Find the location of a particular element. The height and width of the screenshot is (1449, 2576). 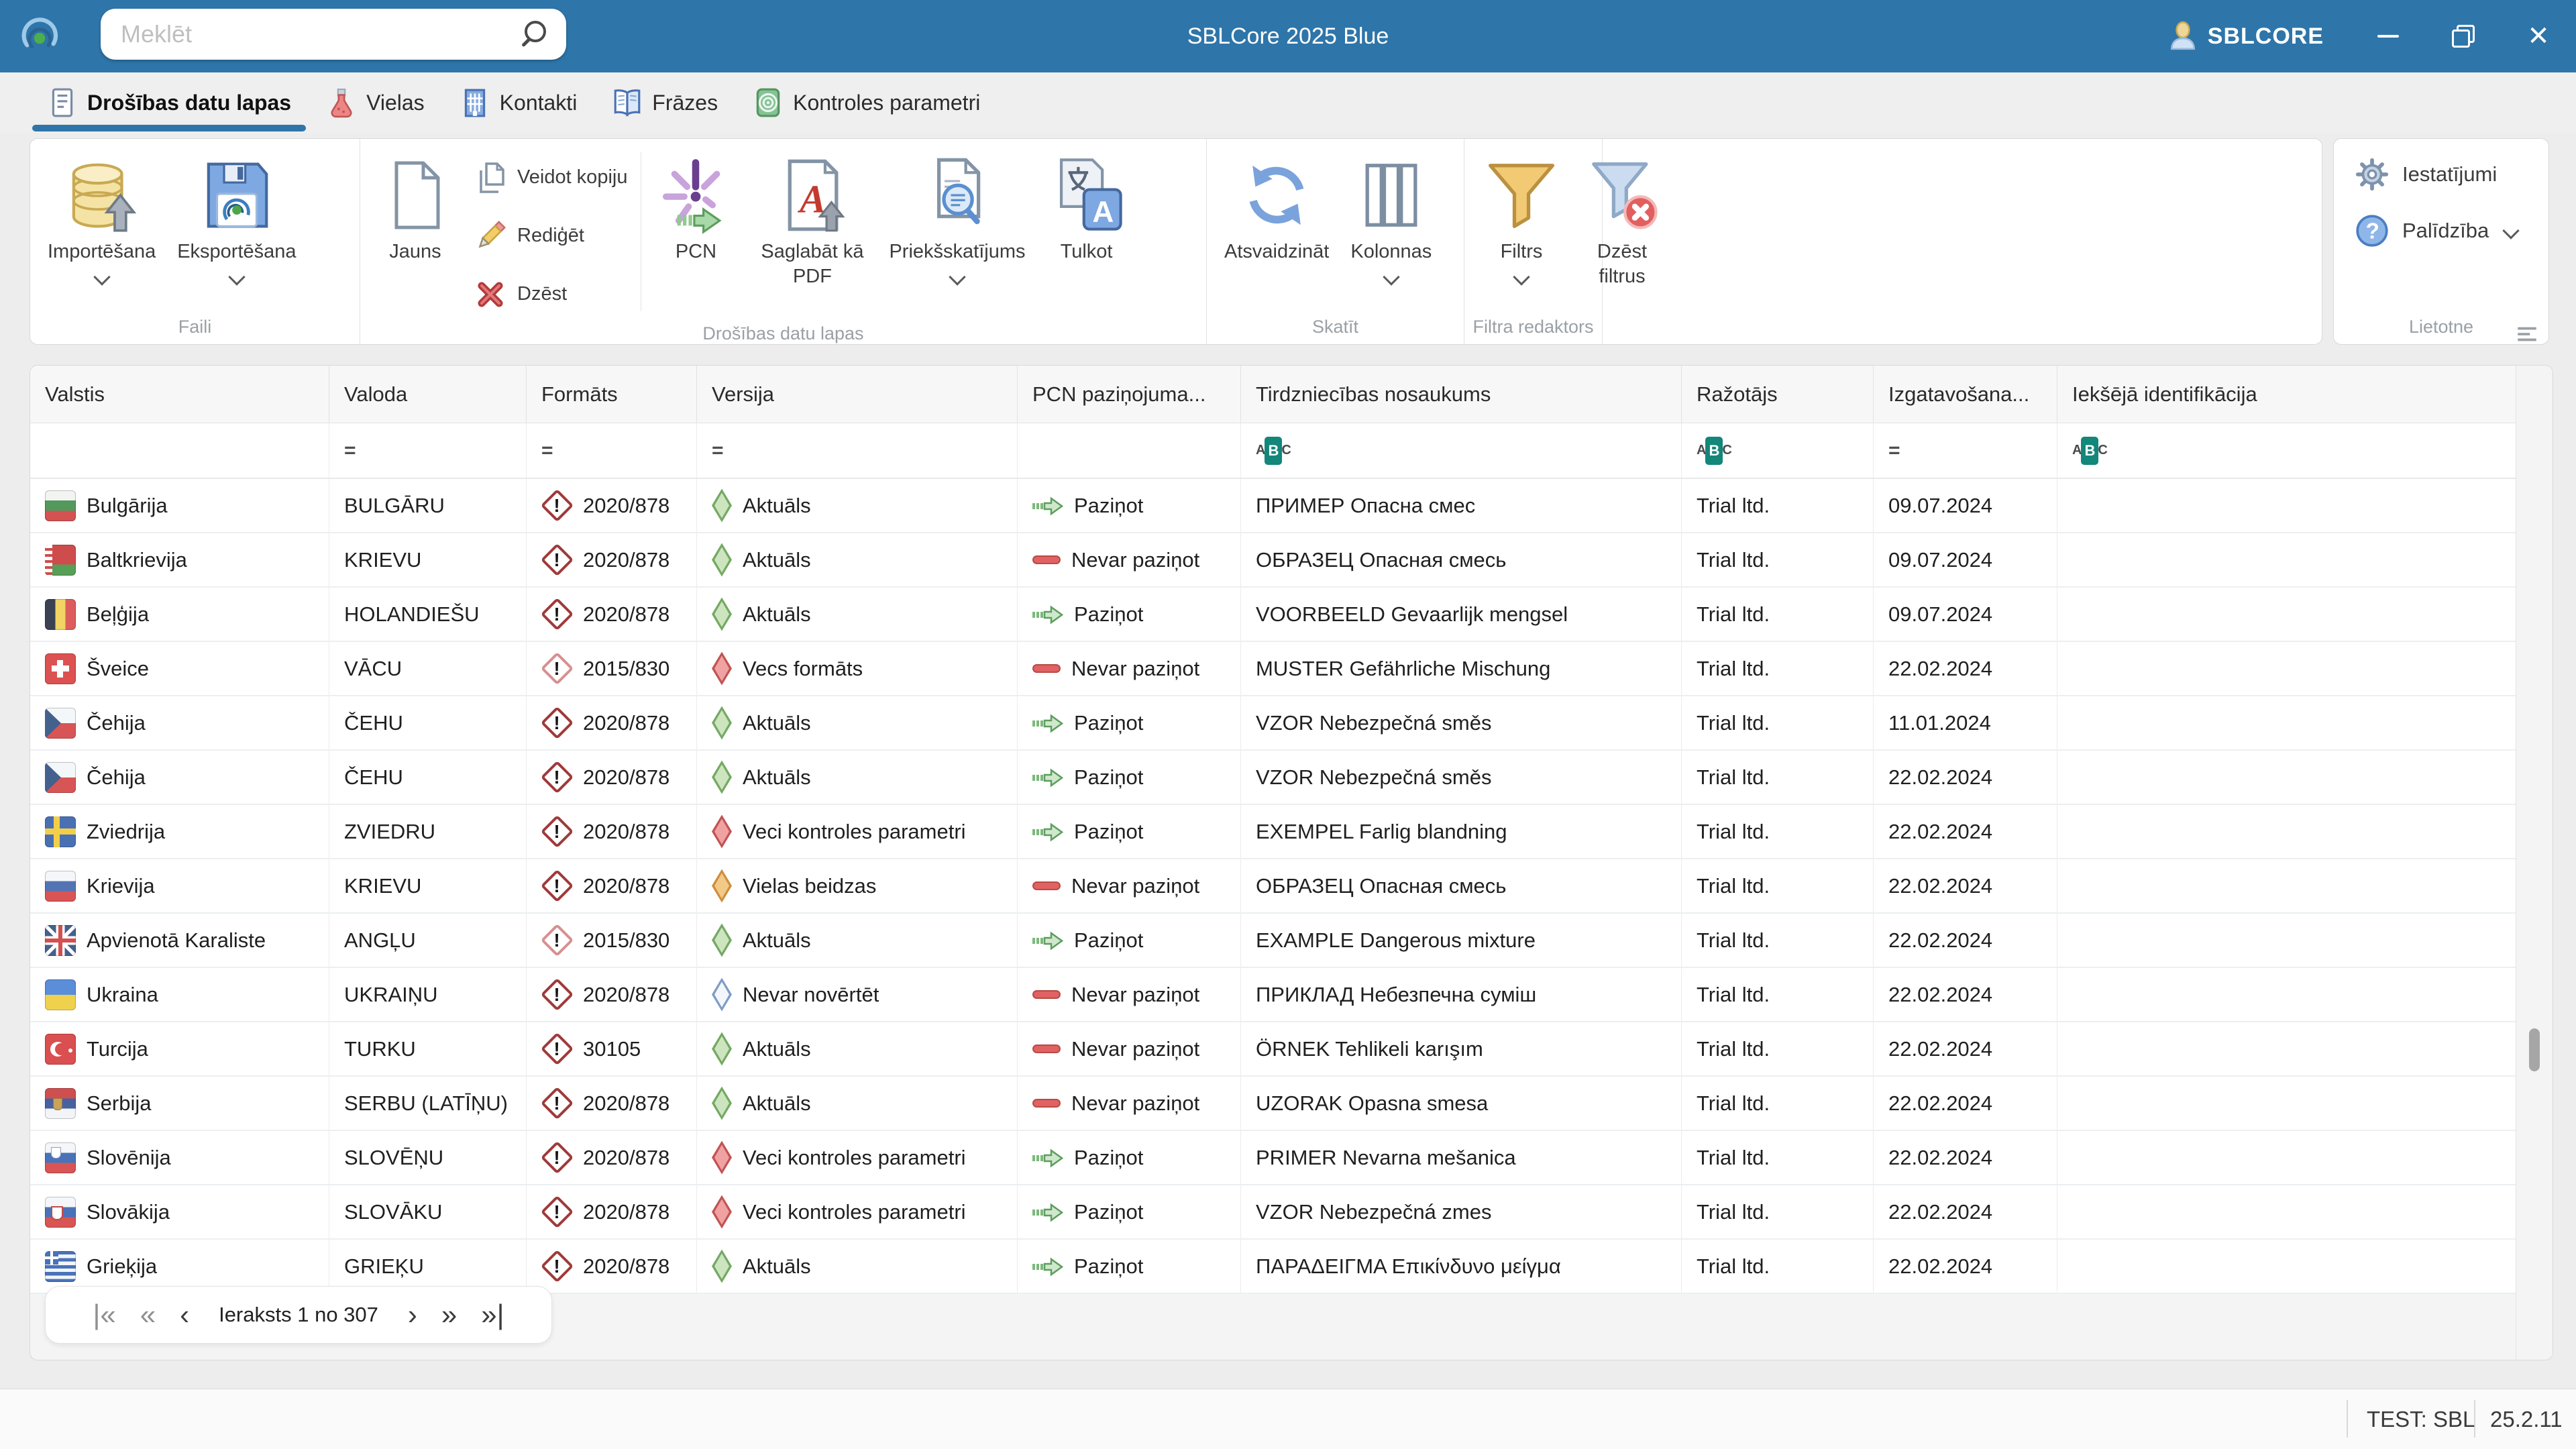

trade-name: MUSTER Gefährliche Mischung is located at coordinates (1403, 668).